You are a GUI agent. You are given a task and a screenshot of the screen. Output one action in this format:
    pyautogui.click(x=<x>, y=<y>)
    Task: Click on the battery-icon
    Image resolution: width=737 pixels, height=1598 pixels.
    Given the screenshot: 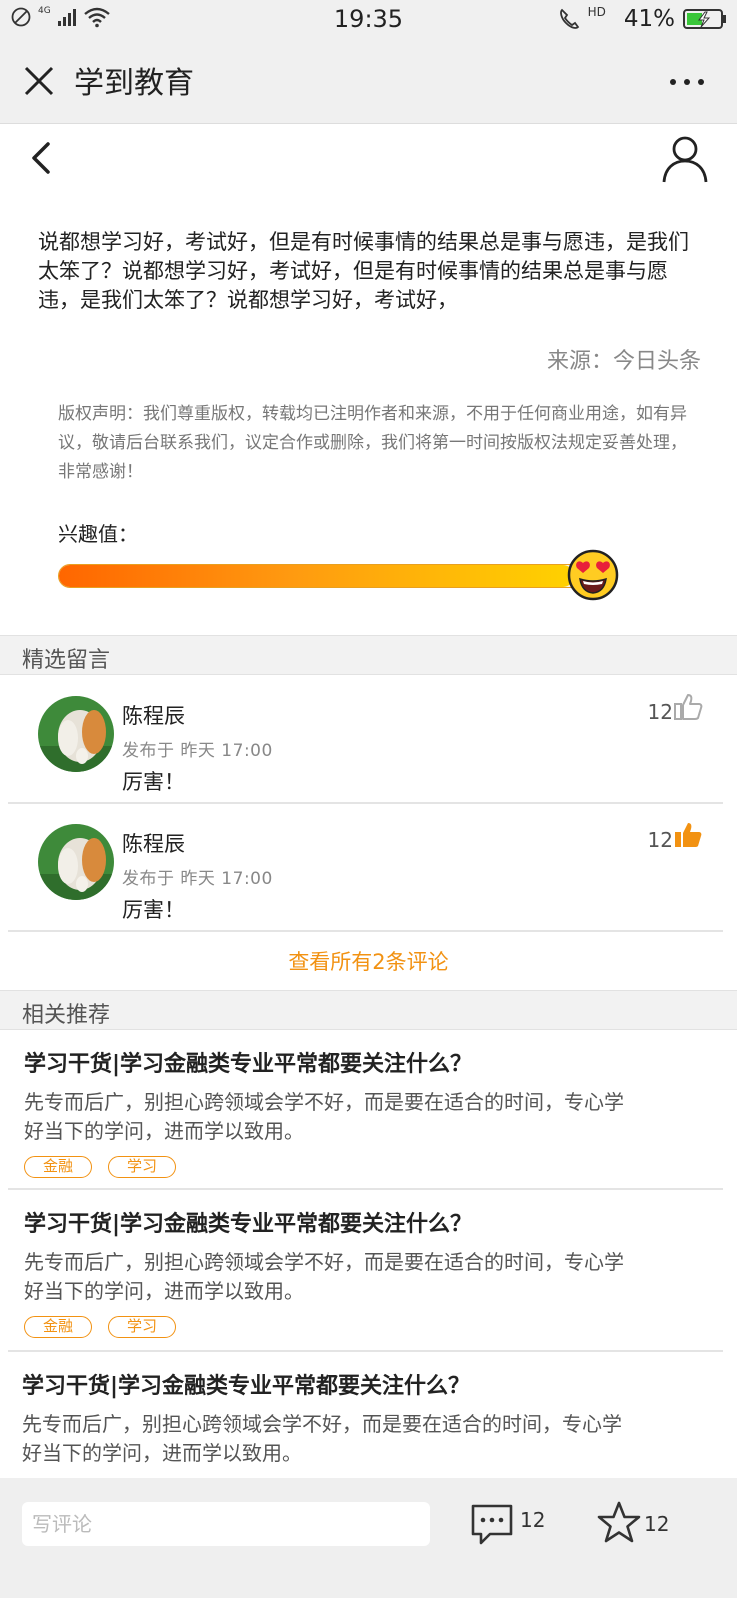 What is the action you would take?
    pyautogui.click(x=704, y=19)
    